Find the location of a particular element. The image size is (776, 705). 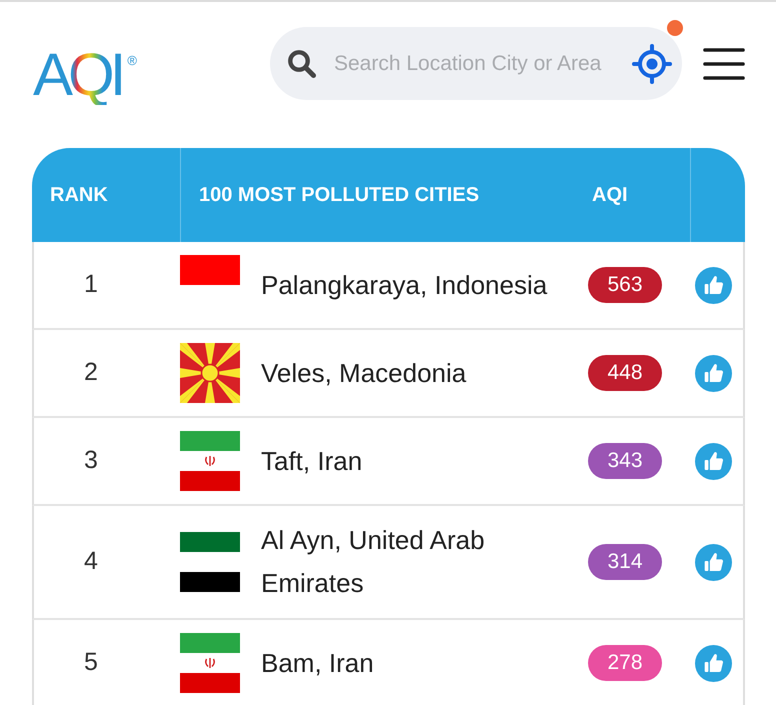

aqi-badge: 343 is located at coordinates (625, 461).